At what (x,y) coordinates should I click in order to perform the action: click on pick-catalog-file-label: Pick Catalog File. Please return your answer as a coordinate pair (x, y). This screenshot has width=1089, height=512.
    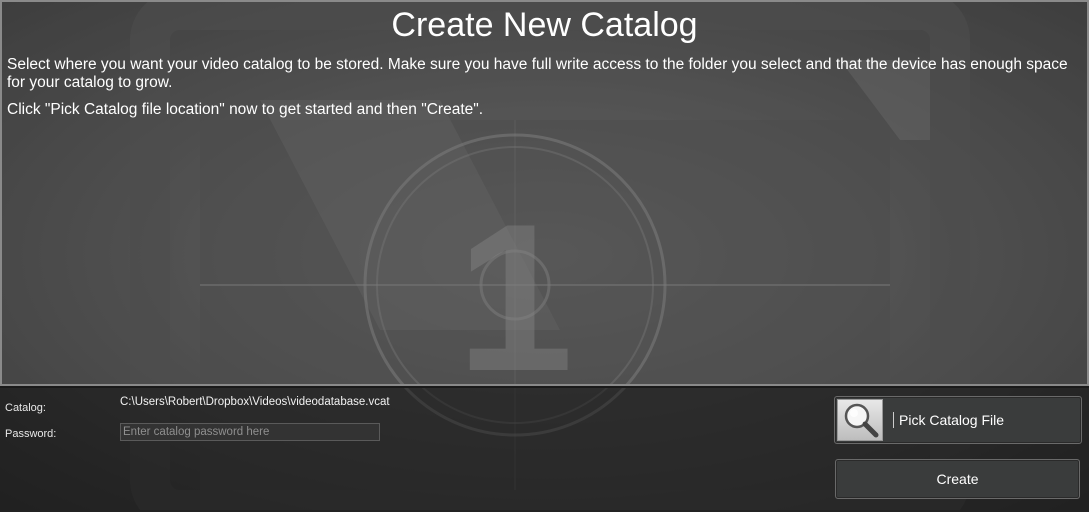
    Looking at the image, I should click on (952, 420).